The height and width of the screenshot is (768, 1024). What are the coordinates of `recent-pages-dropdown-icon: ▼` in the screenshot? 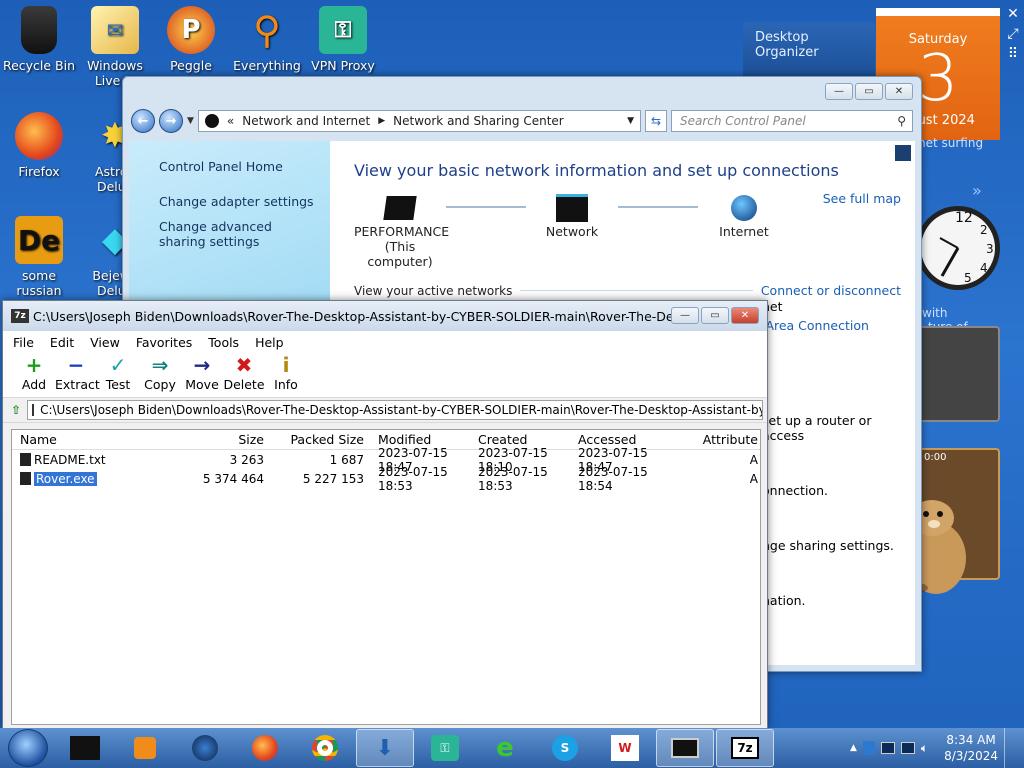 It's located at (190, 121).